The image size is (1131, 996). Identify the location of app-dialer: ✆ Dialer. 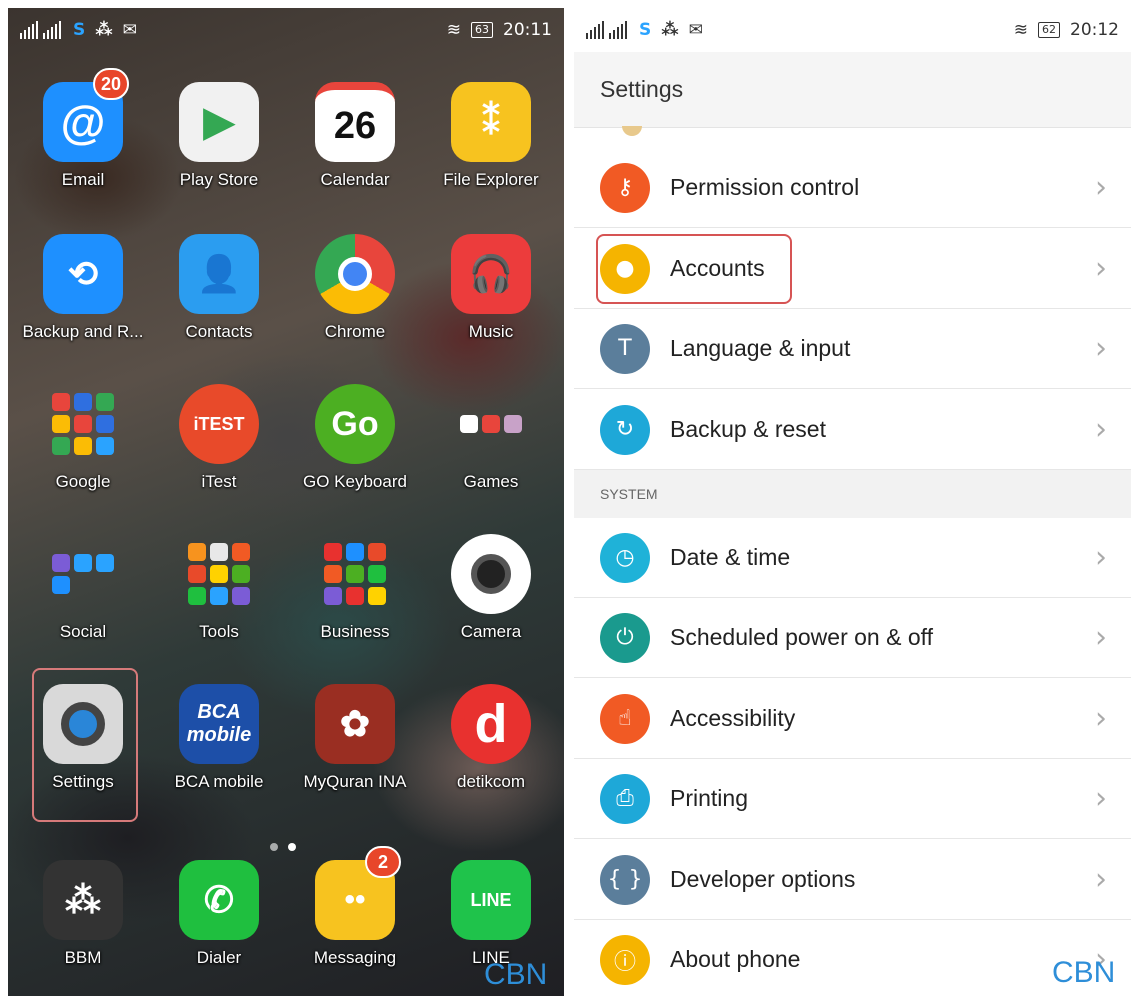
(219, 916).